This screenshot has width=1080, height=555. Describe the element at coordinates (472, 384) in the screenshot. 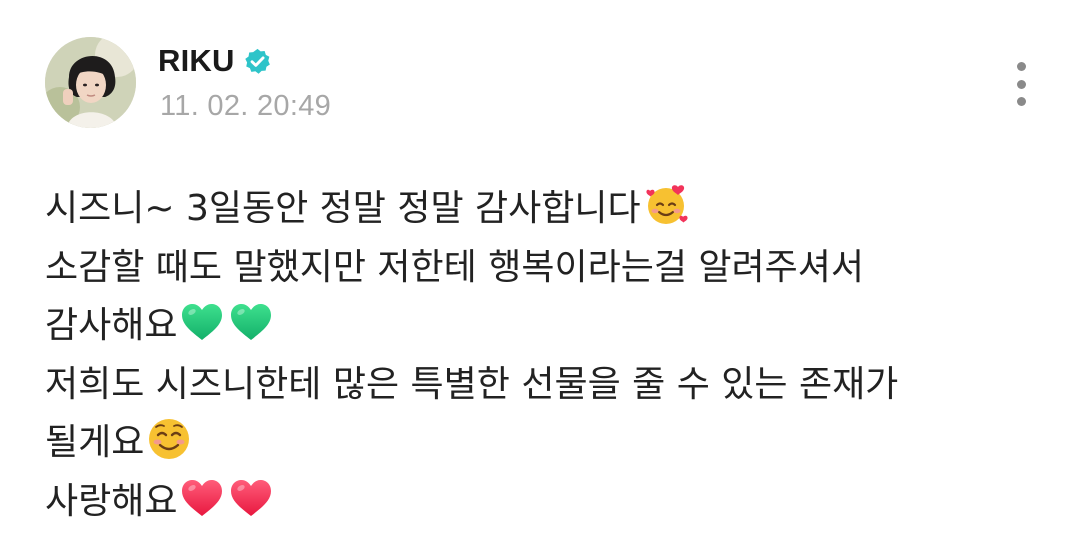

I see `post-line-text: 저희도 시즈니한테 많은 특별한 선물을 줄 수 있는 존재가` at that location.